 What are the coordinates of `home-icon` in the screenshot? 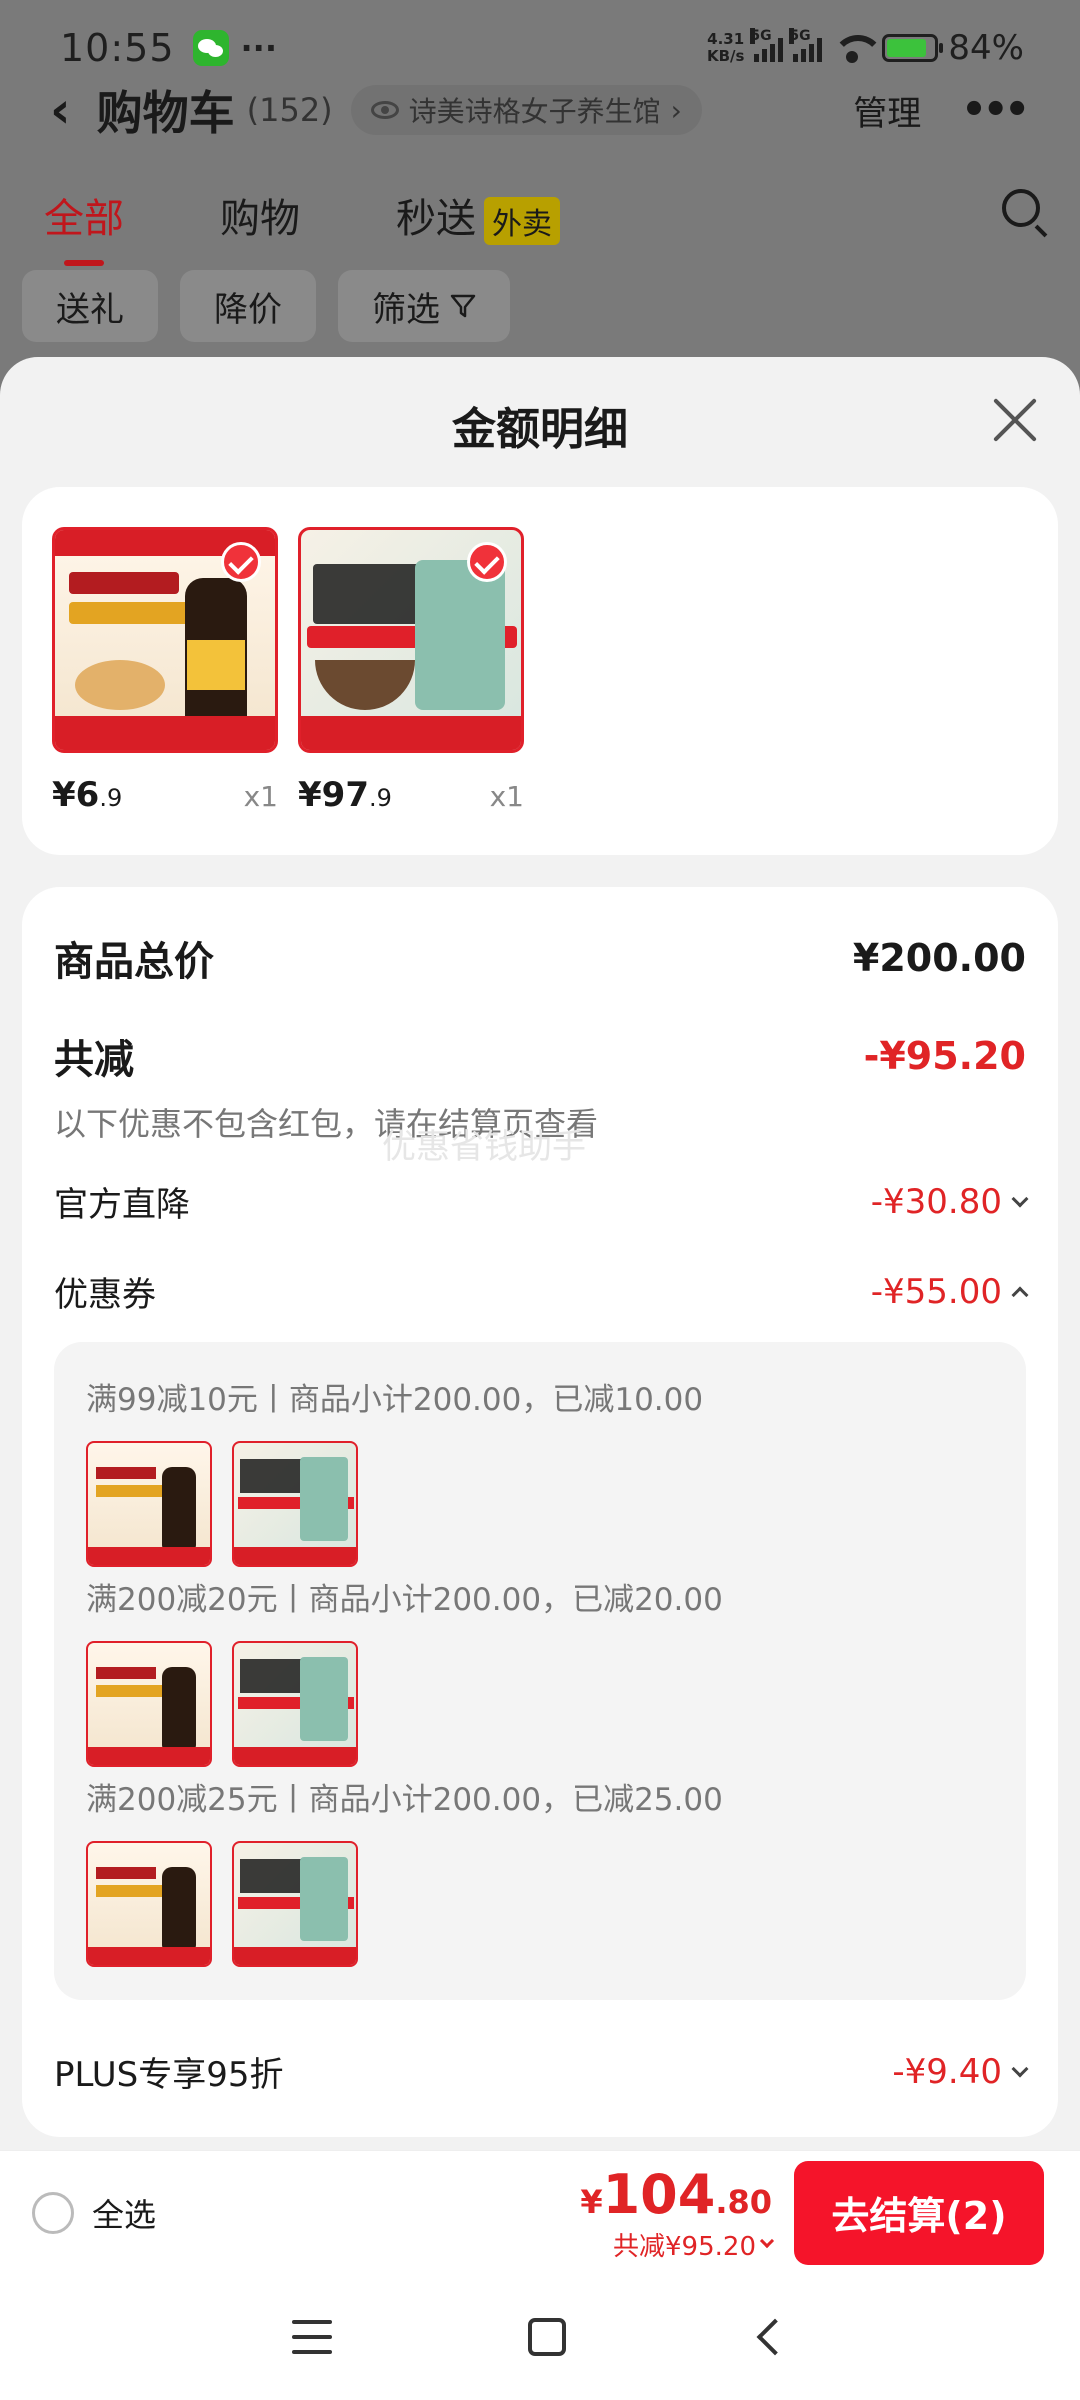 It's located at (547, 2337).